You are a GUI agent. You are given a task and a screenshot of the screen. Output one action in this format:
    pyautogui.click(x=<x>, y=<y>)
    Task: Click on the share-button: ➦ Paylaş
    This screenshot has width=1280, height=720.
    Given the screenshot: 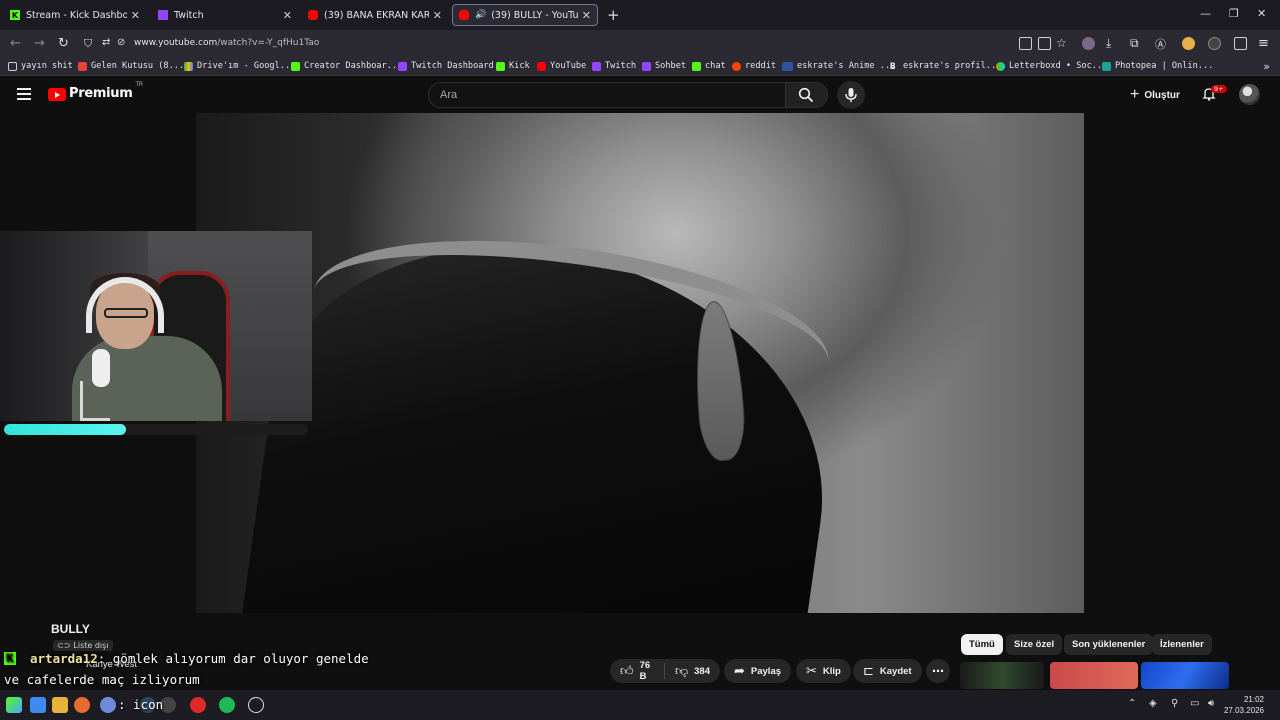 What is the action you would take?
    pyautogui.click(x=758, y=671)
    